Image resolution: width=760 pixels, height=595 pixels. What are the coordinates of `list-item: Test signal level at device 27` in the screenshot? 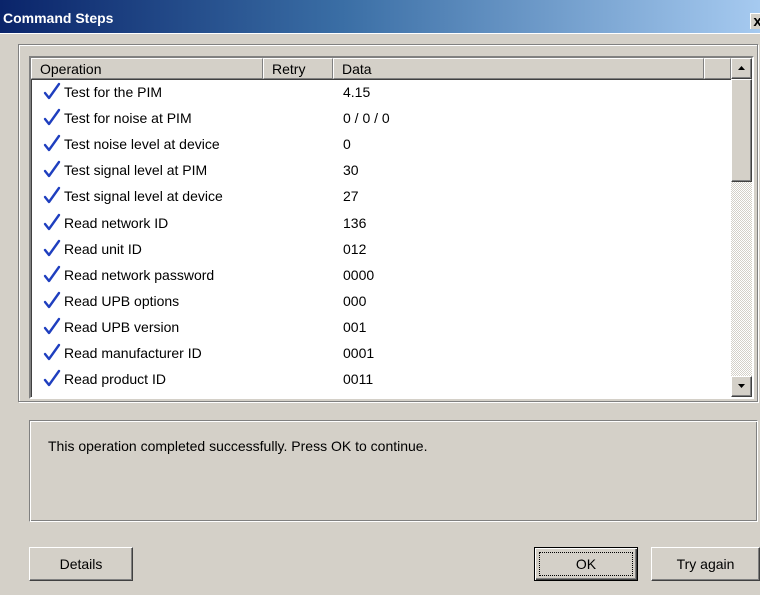 It's located at (381, 196).